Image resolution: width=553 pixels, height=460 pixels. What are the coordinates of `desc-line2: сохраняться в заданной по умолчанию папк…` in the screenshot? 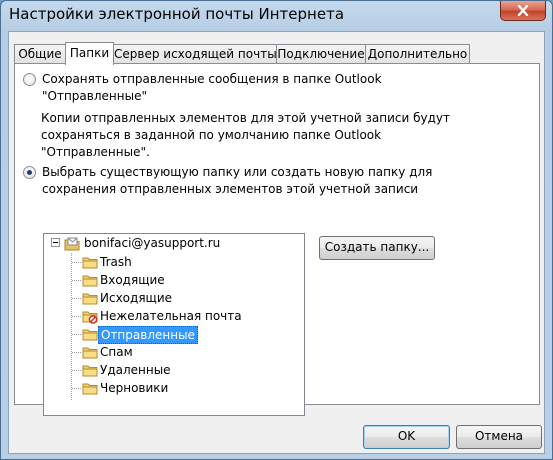 It's located at (211, 135).